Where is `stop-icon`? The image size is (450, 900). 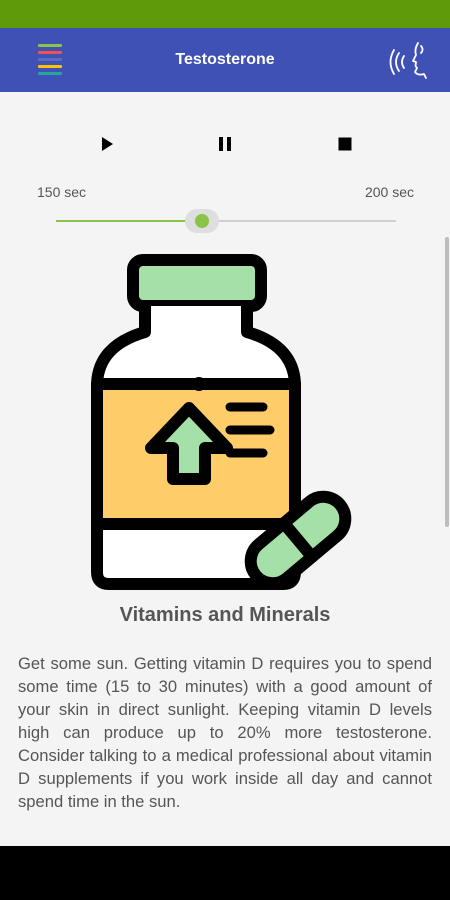 stop-icon is located at coordinates (345, 144).